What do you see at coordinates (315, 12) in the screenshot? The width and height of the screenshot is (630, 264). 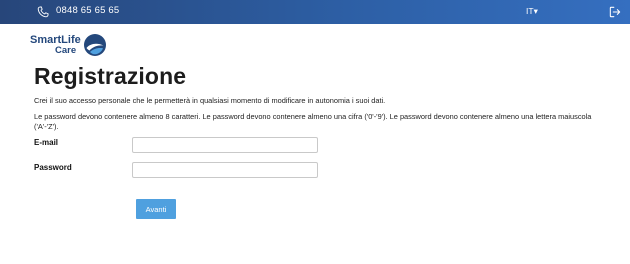 I see `top-bar: 0848 65 65 65 IT▾` at bounding box center [315, 12].